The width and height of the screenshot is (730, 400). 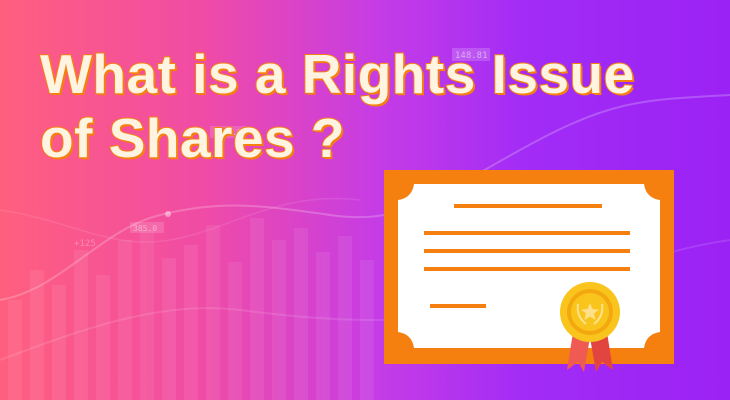 What do you see at coordinates (168, 214) in the screenshot?
I see `chart-point` at bounding box center [168, 214].